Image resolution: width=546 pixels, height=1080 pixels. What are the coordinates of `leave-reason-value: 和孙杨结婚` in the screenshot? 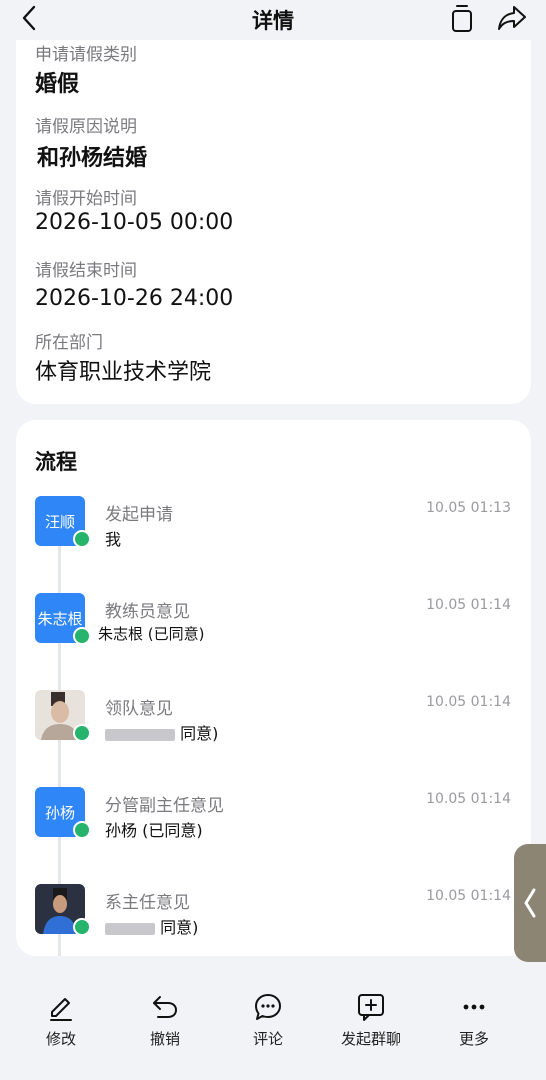 It's located at (92, 158).